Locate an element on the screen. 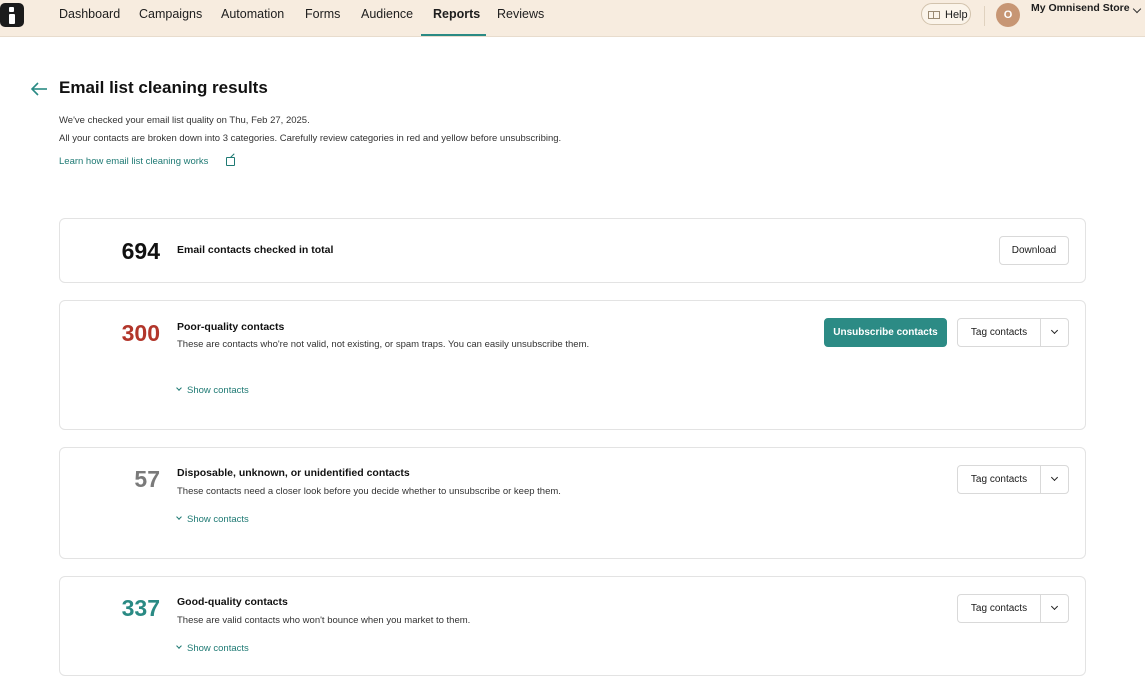 Image resolution: width=1145 pixels, height=676 pixels. active-tab-indicator is located at coordinates (453, 35).